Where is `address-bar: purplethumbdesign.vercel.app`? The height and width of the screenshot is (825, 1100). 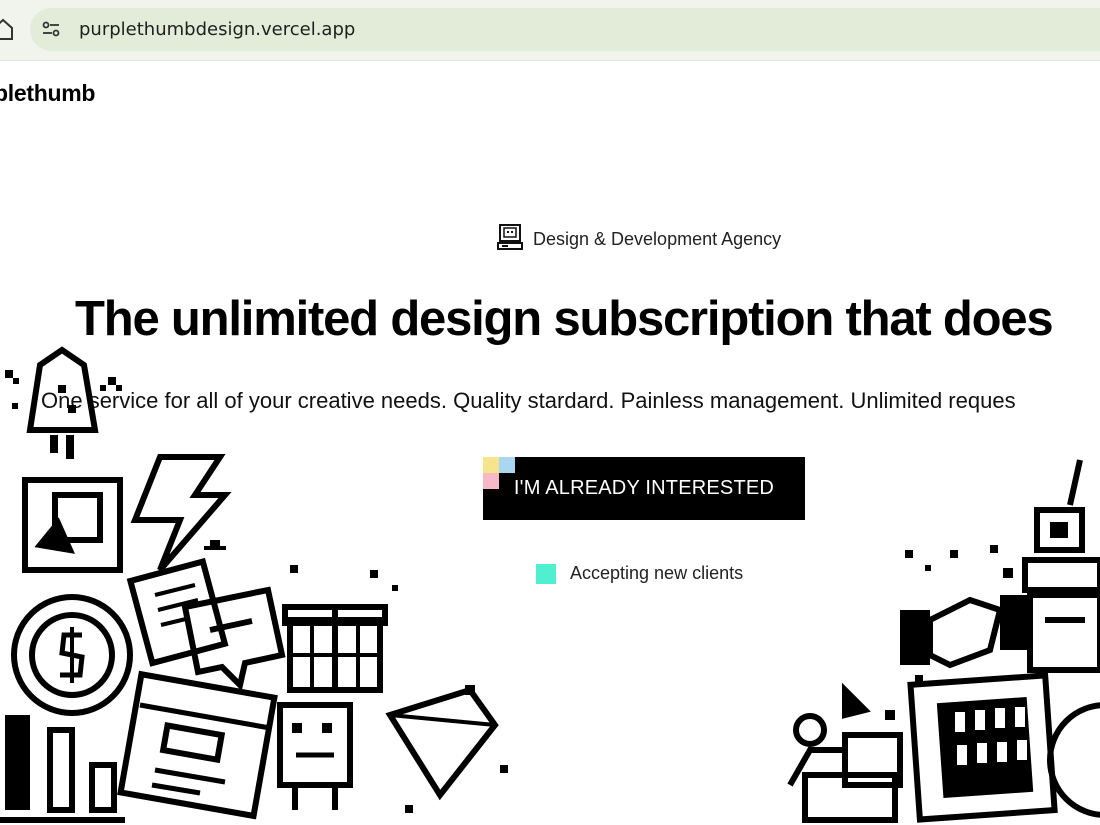 address-bar: purplethumbdesign.vercel.app is located at coordinates (565, 29).